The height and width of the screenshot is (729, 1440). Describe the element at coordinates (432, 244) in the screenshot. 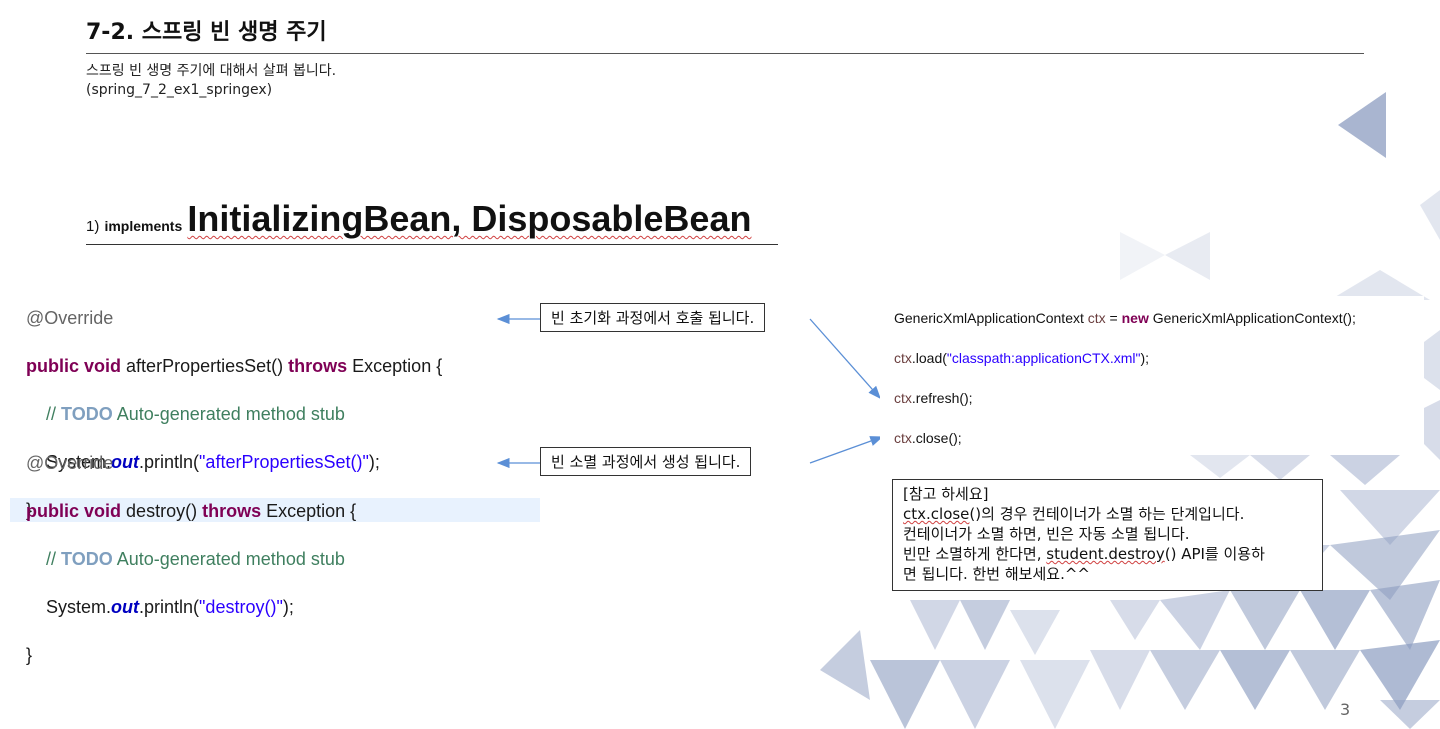

I see `section-divider` at that location.